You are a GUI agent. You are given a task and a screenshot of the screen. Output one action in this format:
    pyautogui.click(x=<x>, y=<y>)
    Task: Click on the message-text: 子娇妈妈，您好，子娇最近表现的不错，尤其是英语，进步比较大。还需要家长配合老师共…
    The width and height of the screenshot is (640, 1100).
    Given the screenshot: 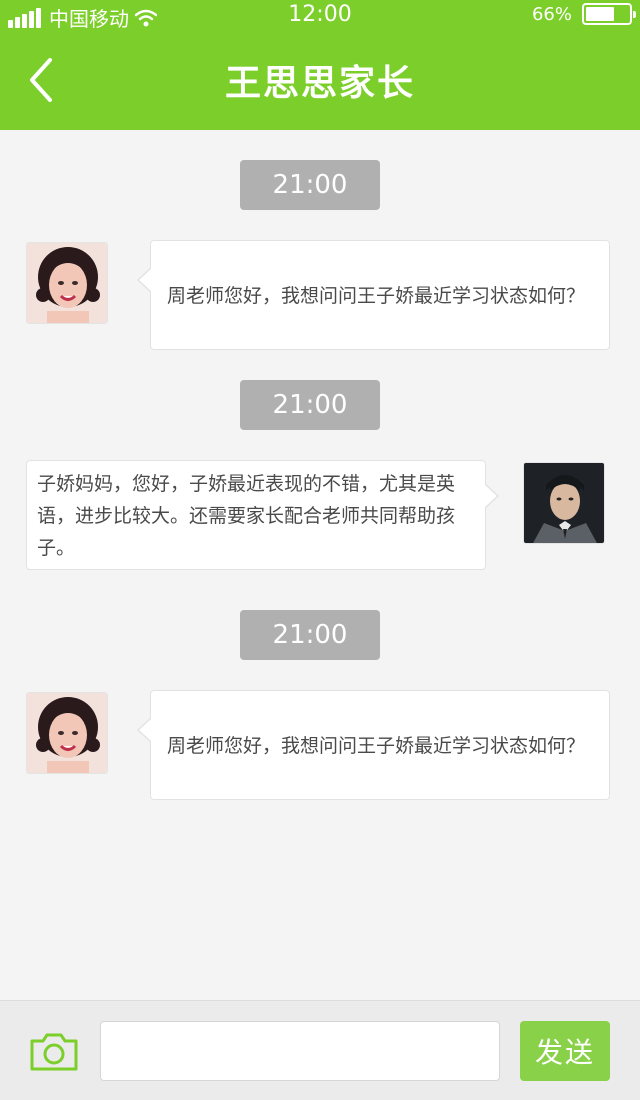 What is the action you would take?
    pyautogui.click(x=246, y=516)
    